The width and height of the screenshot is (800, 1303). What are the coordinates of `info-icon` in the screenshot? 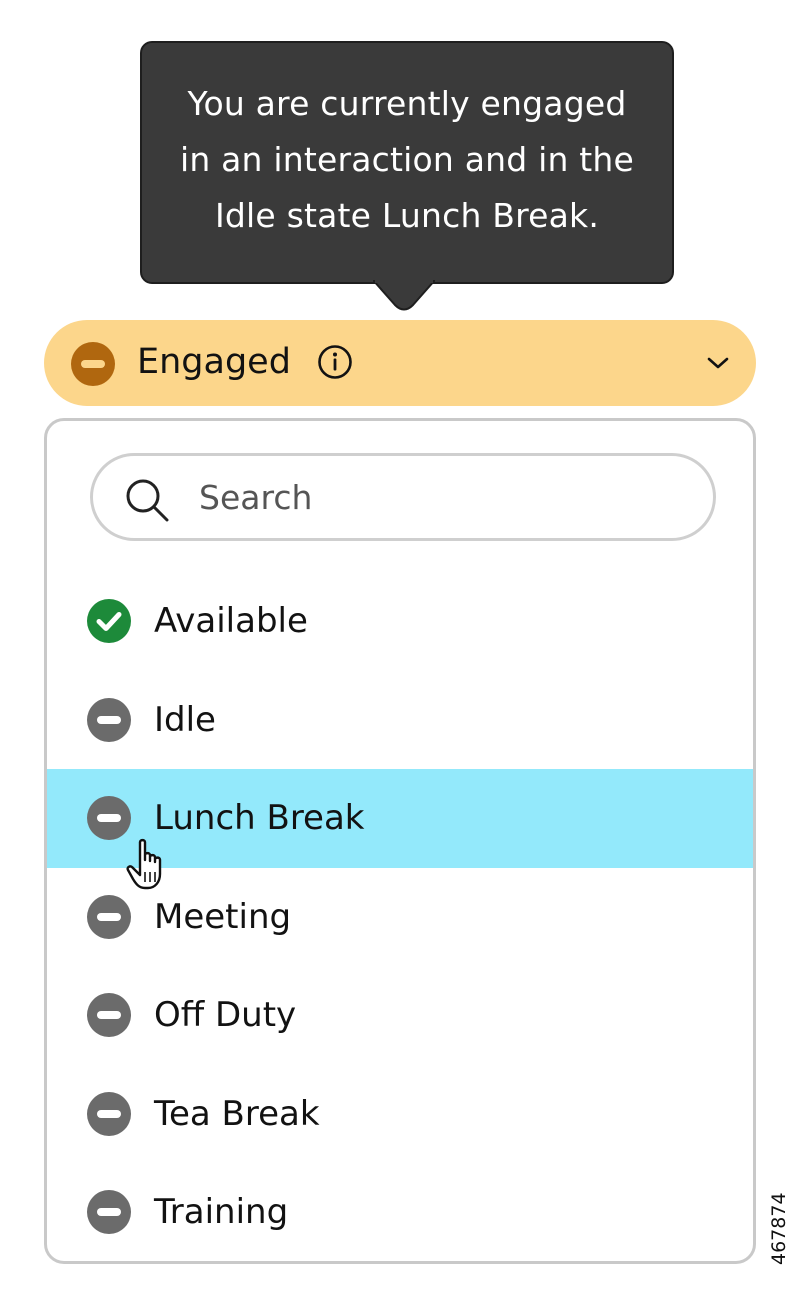 It's located at (335, 362).